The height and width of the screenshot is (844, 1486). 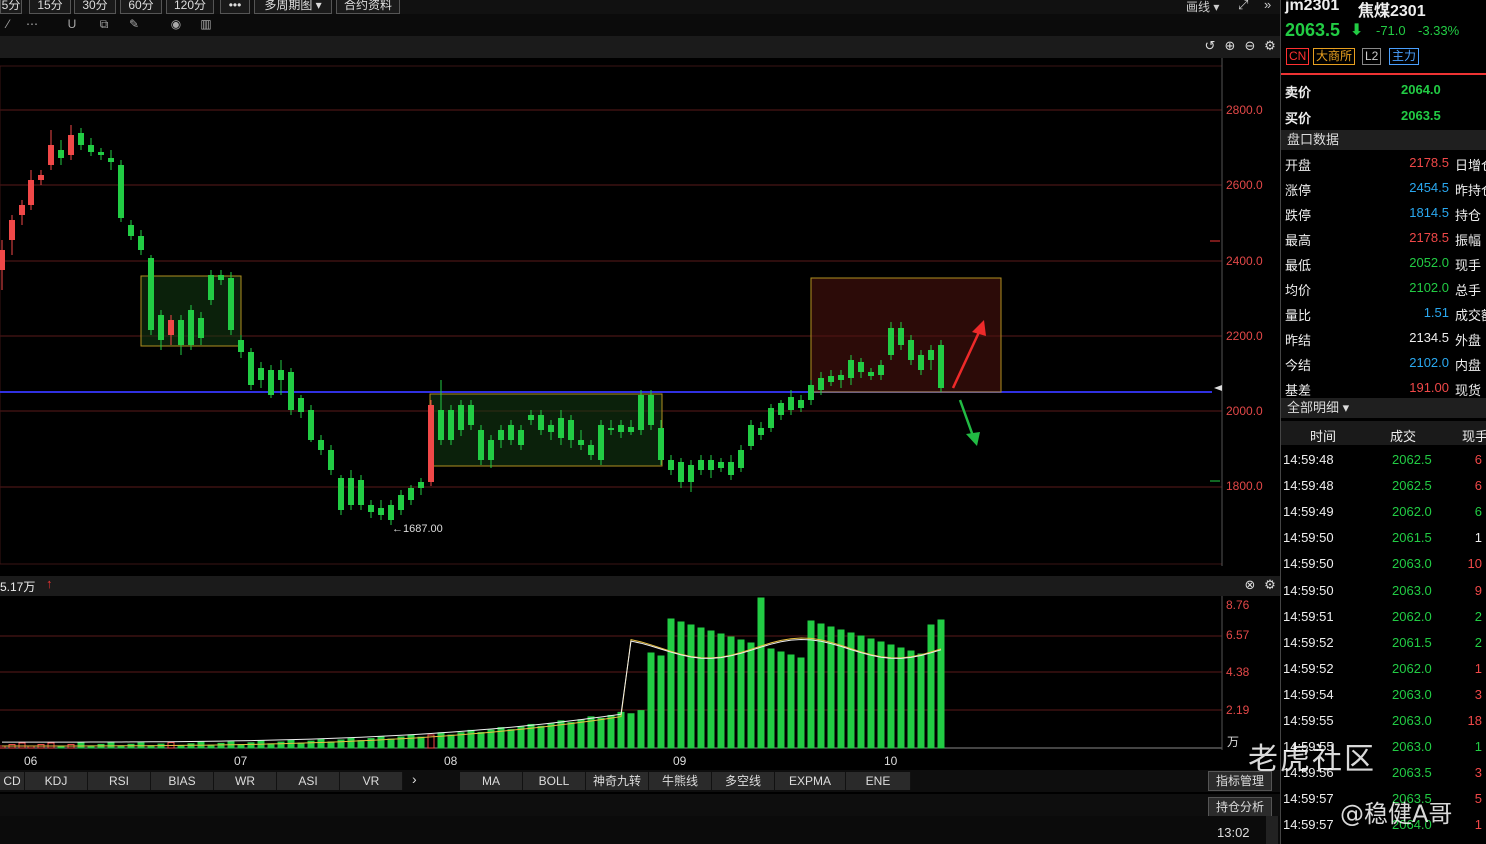 I want to click on scrollbar, so click(x=1272, y=830).